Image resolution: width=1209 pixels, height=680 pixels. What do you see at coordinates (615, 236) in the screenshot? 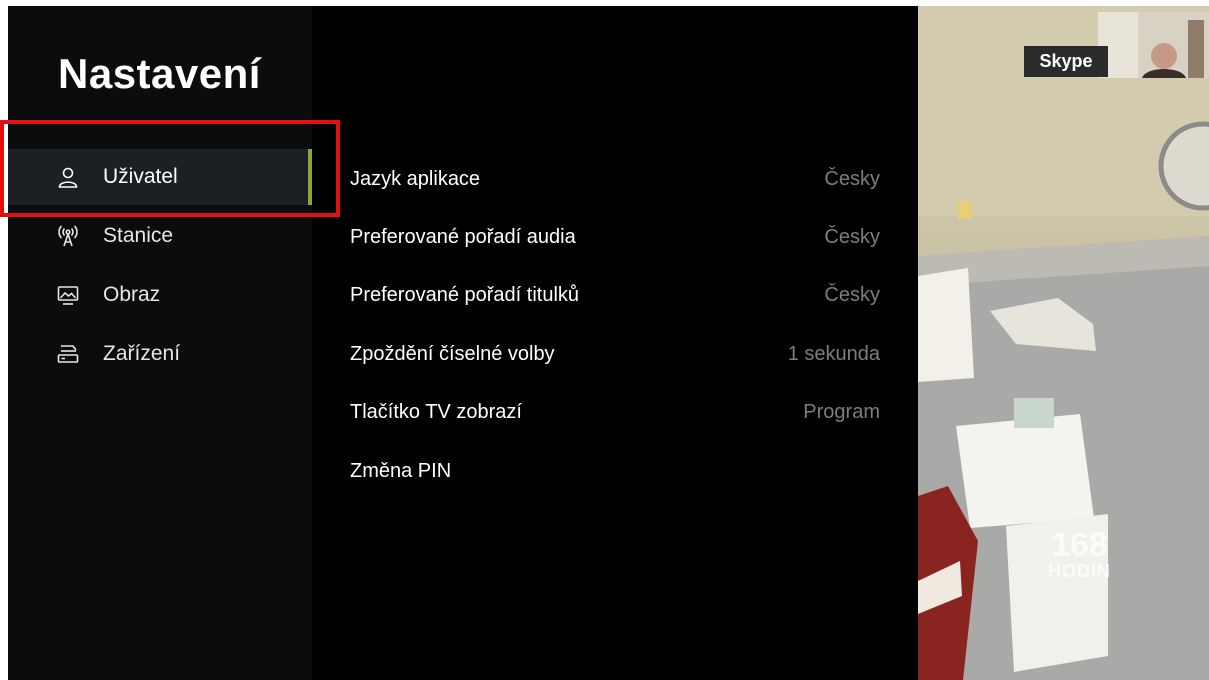
I see `setting-row-audio-order: Preferované pořadí audia Česky` at bounding box center [615, 236].